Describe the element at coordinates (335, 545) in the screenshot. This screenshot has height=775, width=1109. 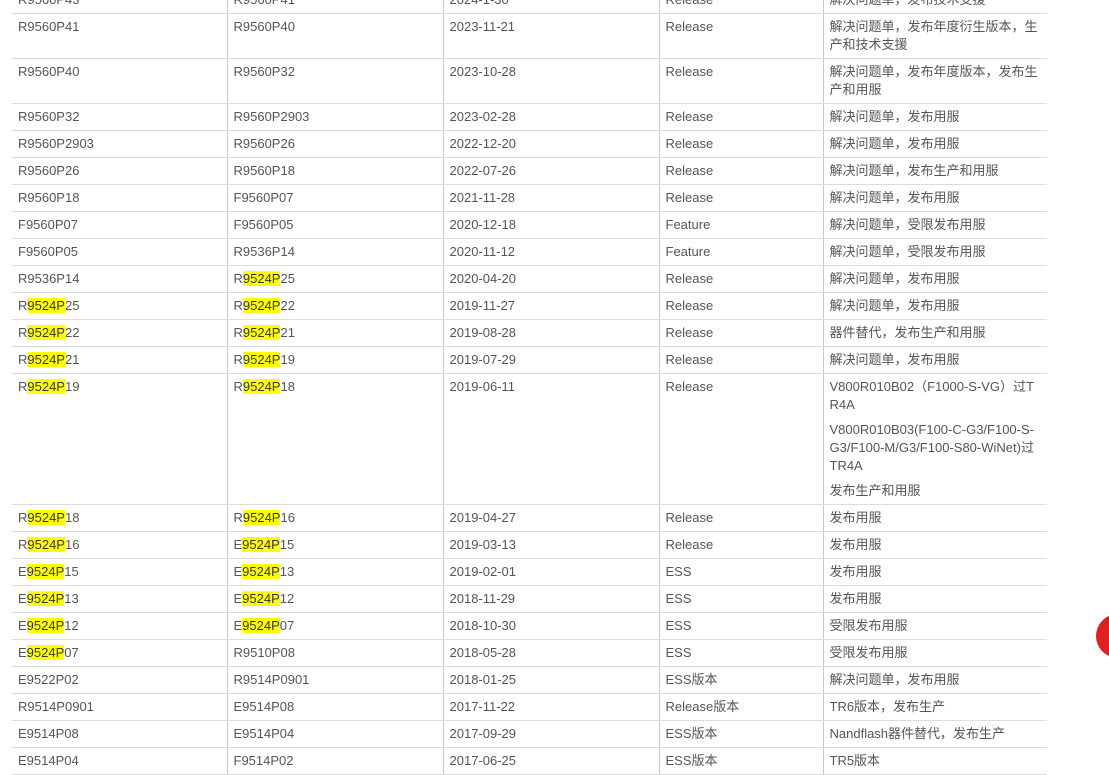
I see `base-version-cell: E9524P15` at that location.